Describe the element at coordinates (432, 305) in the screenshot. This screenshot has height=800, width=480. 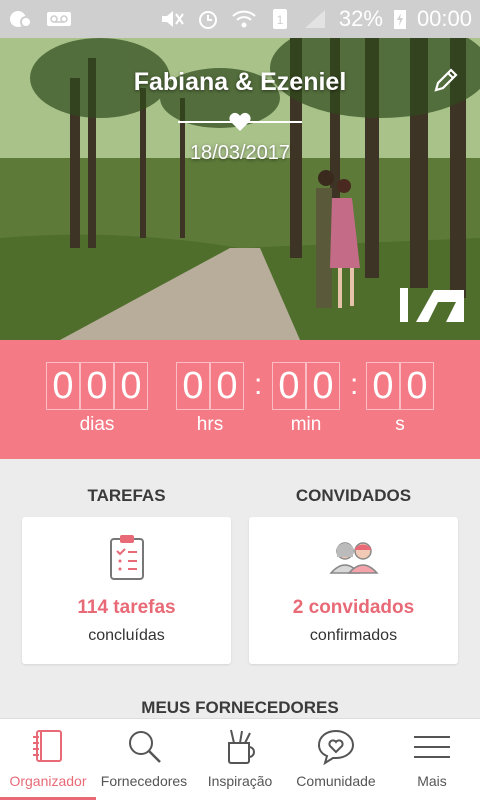
I see `photographer-logo` at that location.